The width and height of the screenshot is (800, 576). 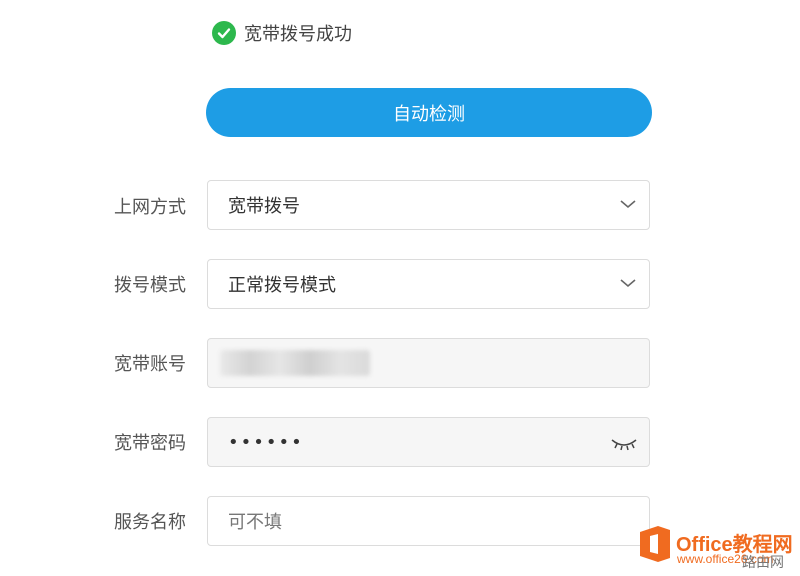 I want to click on check-circle-icon, so click(x=224, y=33).